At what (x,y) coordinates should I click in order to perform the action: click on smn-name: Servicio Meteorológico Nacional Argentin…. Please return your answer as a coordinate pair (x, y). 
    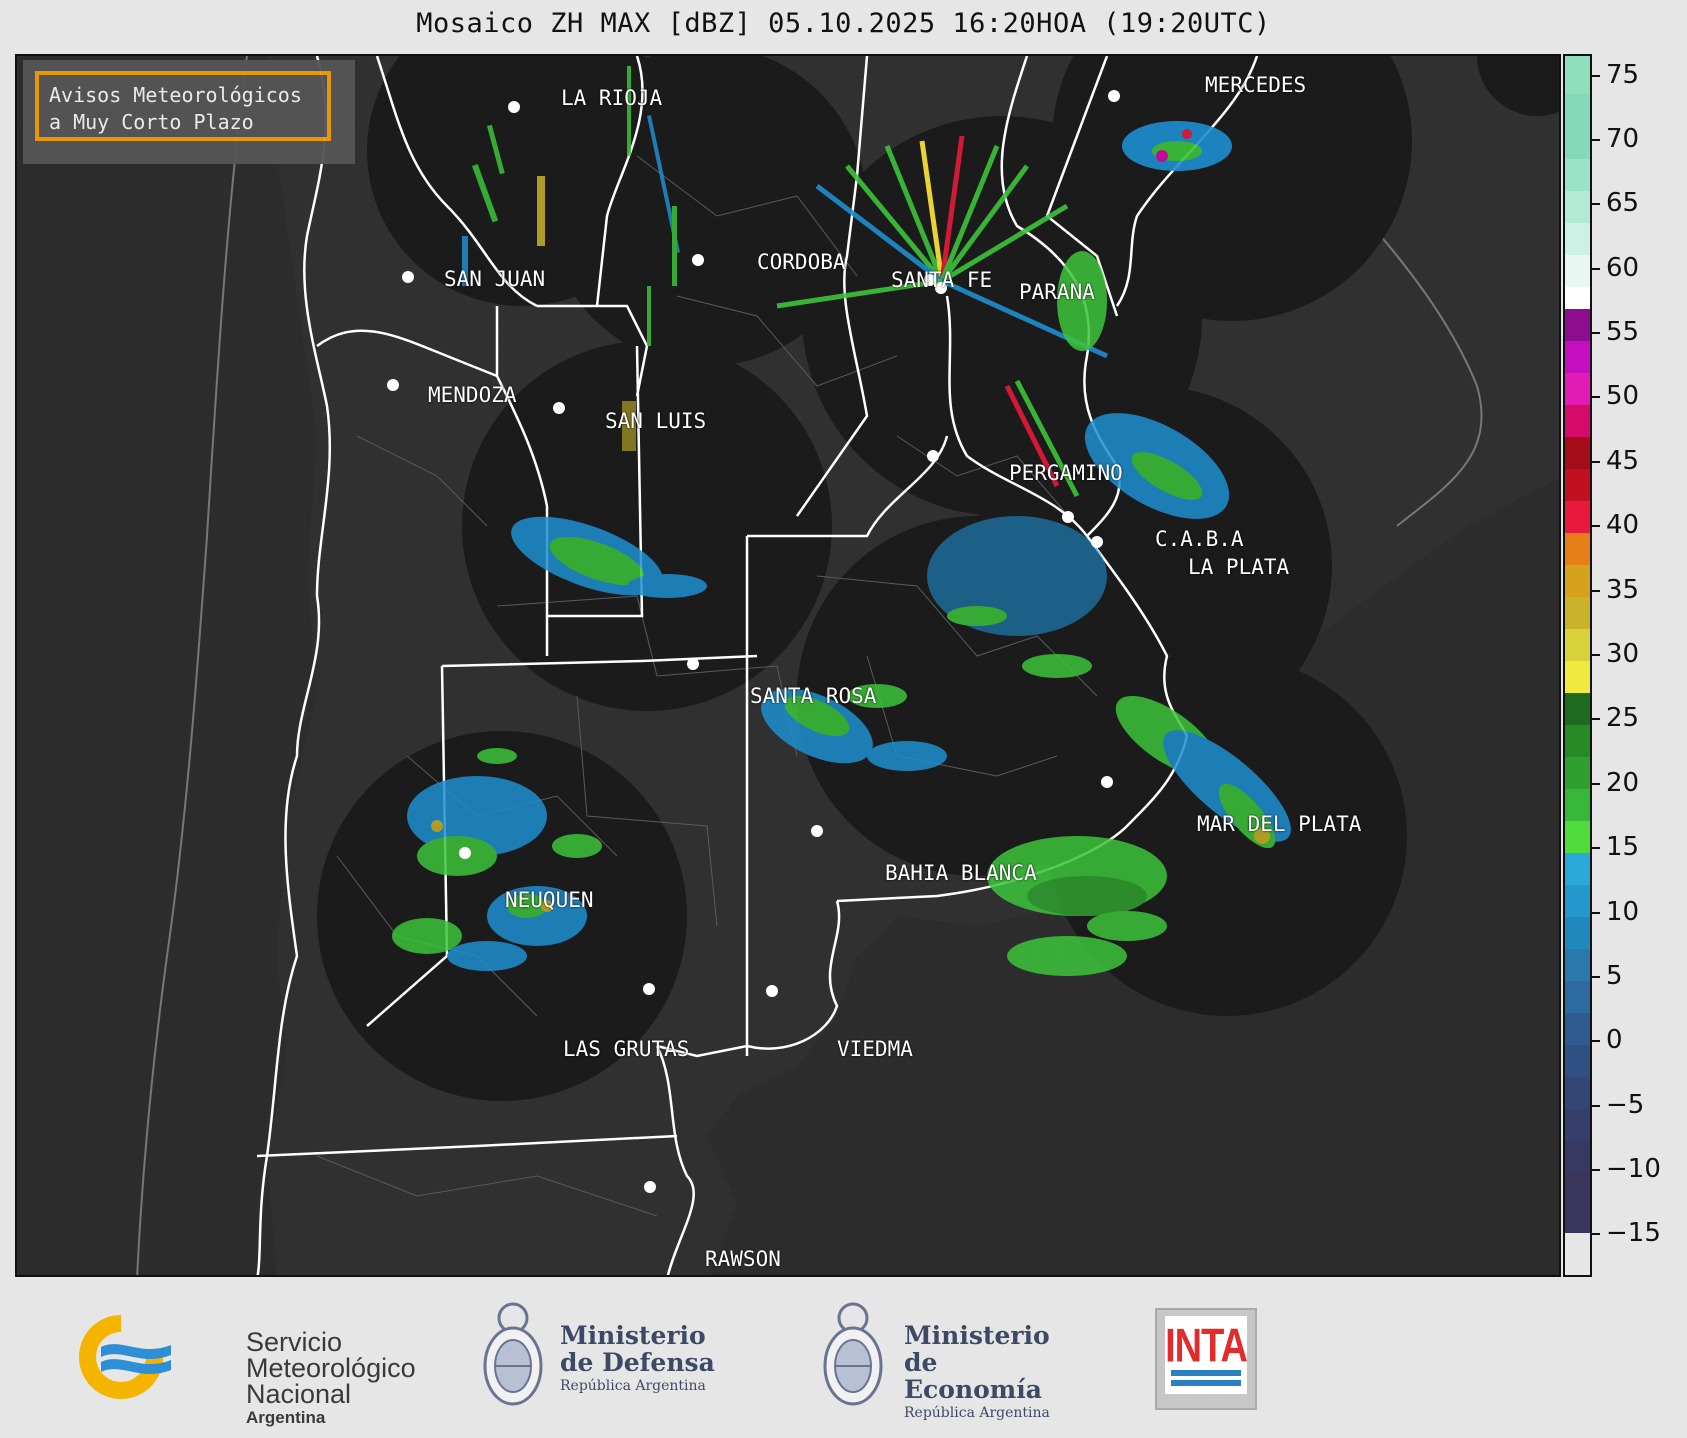
    Looking at the image, I should click on (331, 1377).